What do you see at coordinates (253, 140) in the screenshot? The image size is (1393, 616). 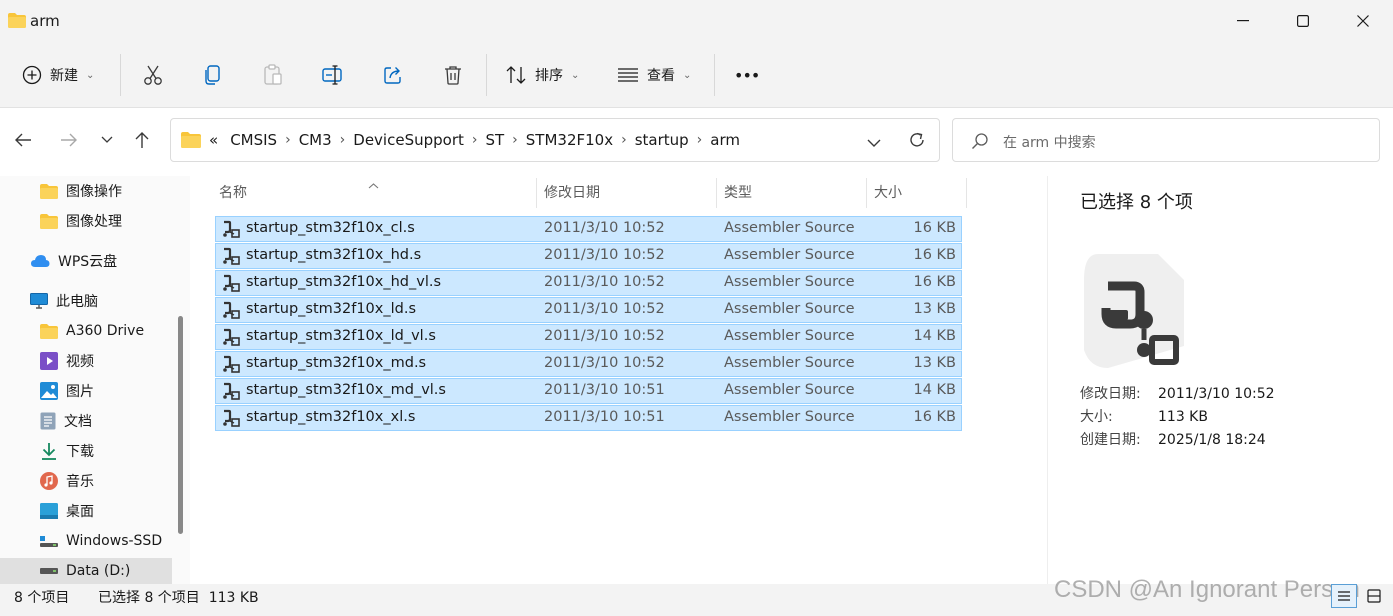 I see `breadcrumb-item: CMSIS` at bounding box center [253, 140].